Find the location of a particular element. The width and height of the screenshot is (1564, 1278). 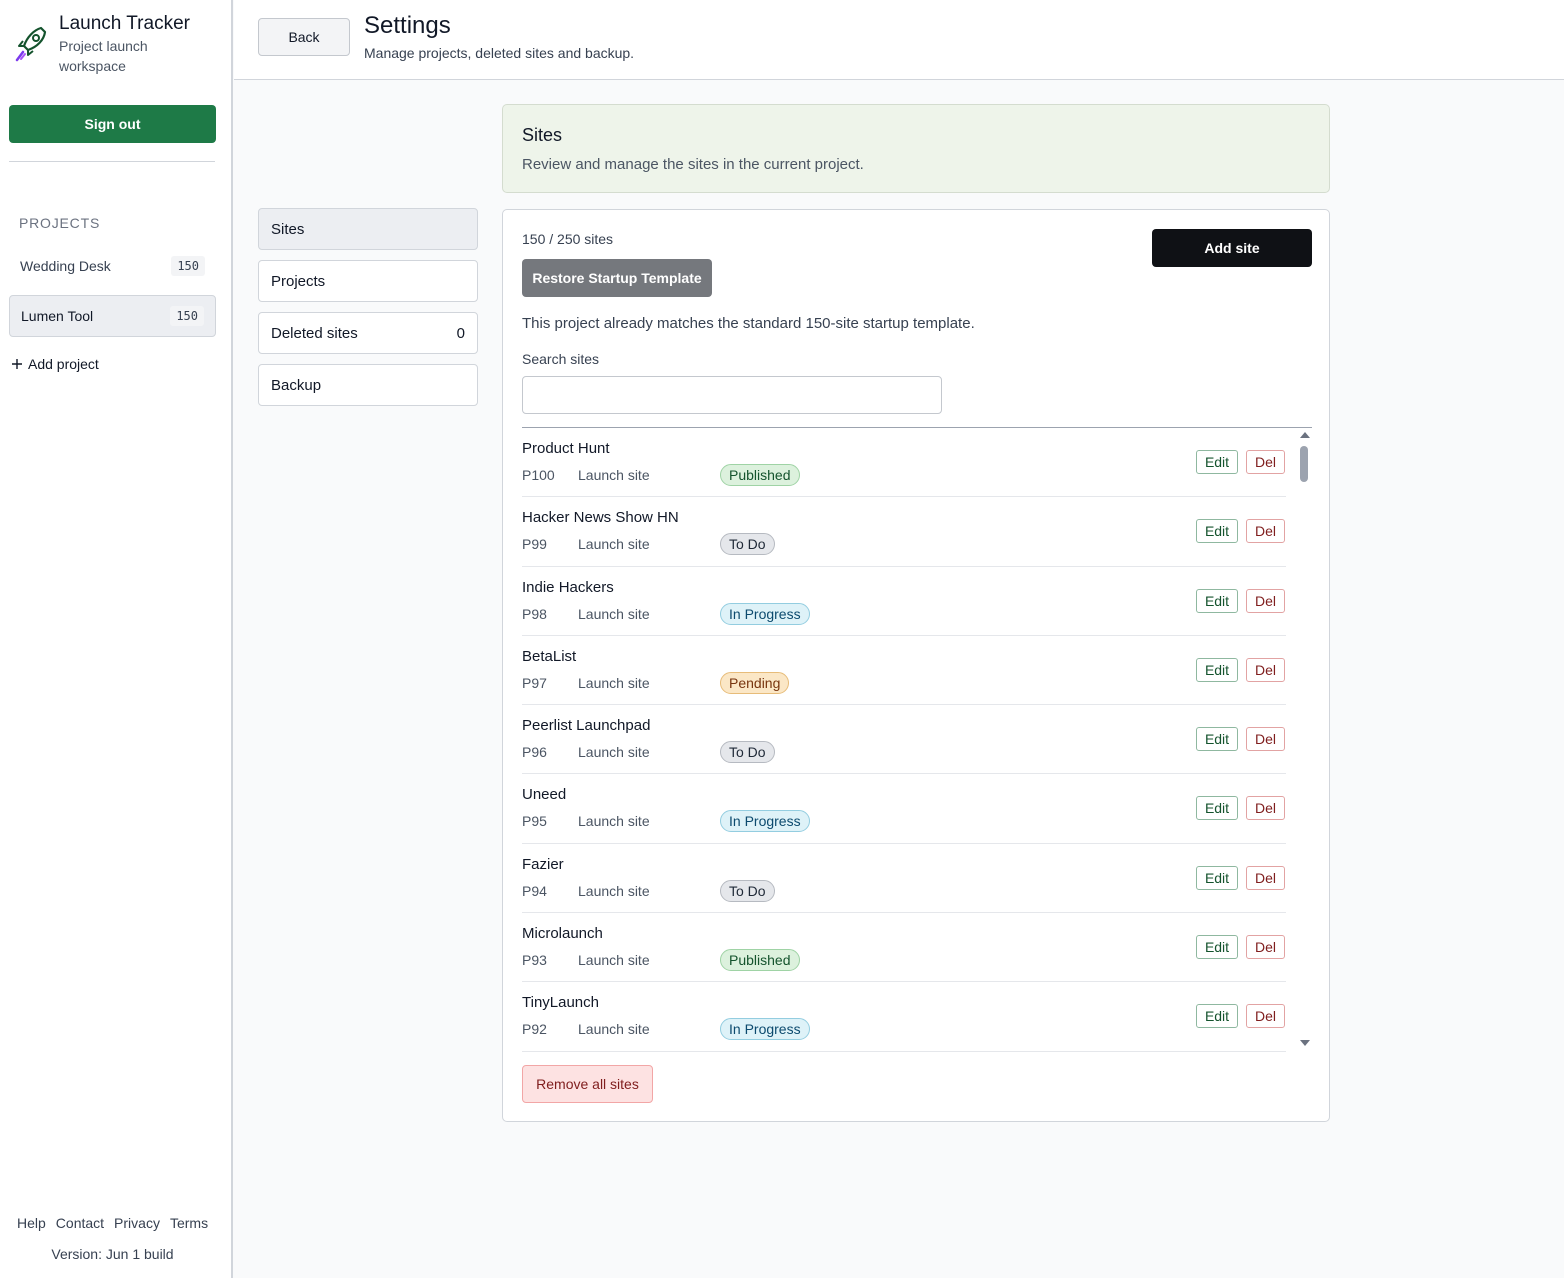

footer-link-help: Help is located at coordinates (31, 1223).